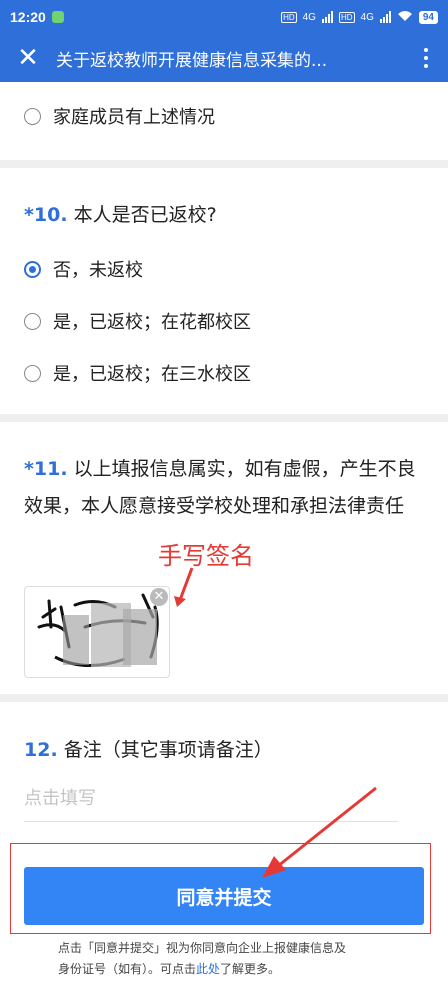 This screenshot has width=448, height=984. What do you see at coordinates (169, 969) in the screenshot?
I see `footer-line-2: 身份证号（如有）。可点击此处了解更多。` at bounding box center [169, 969].